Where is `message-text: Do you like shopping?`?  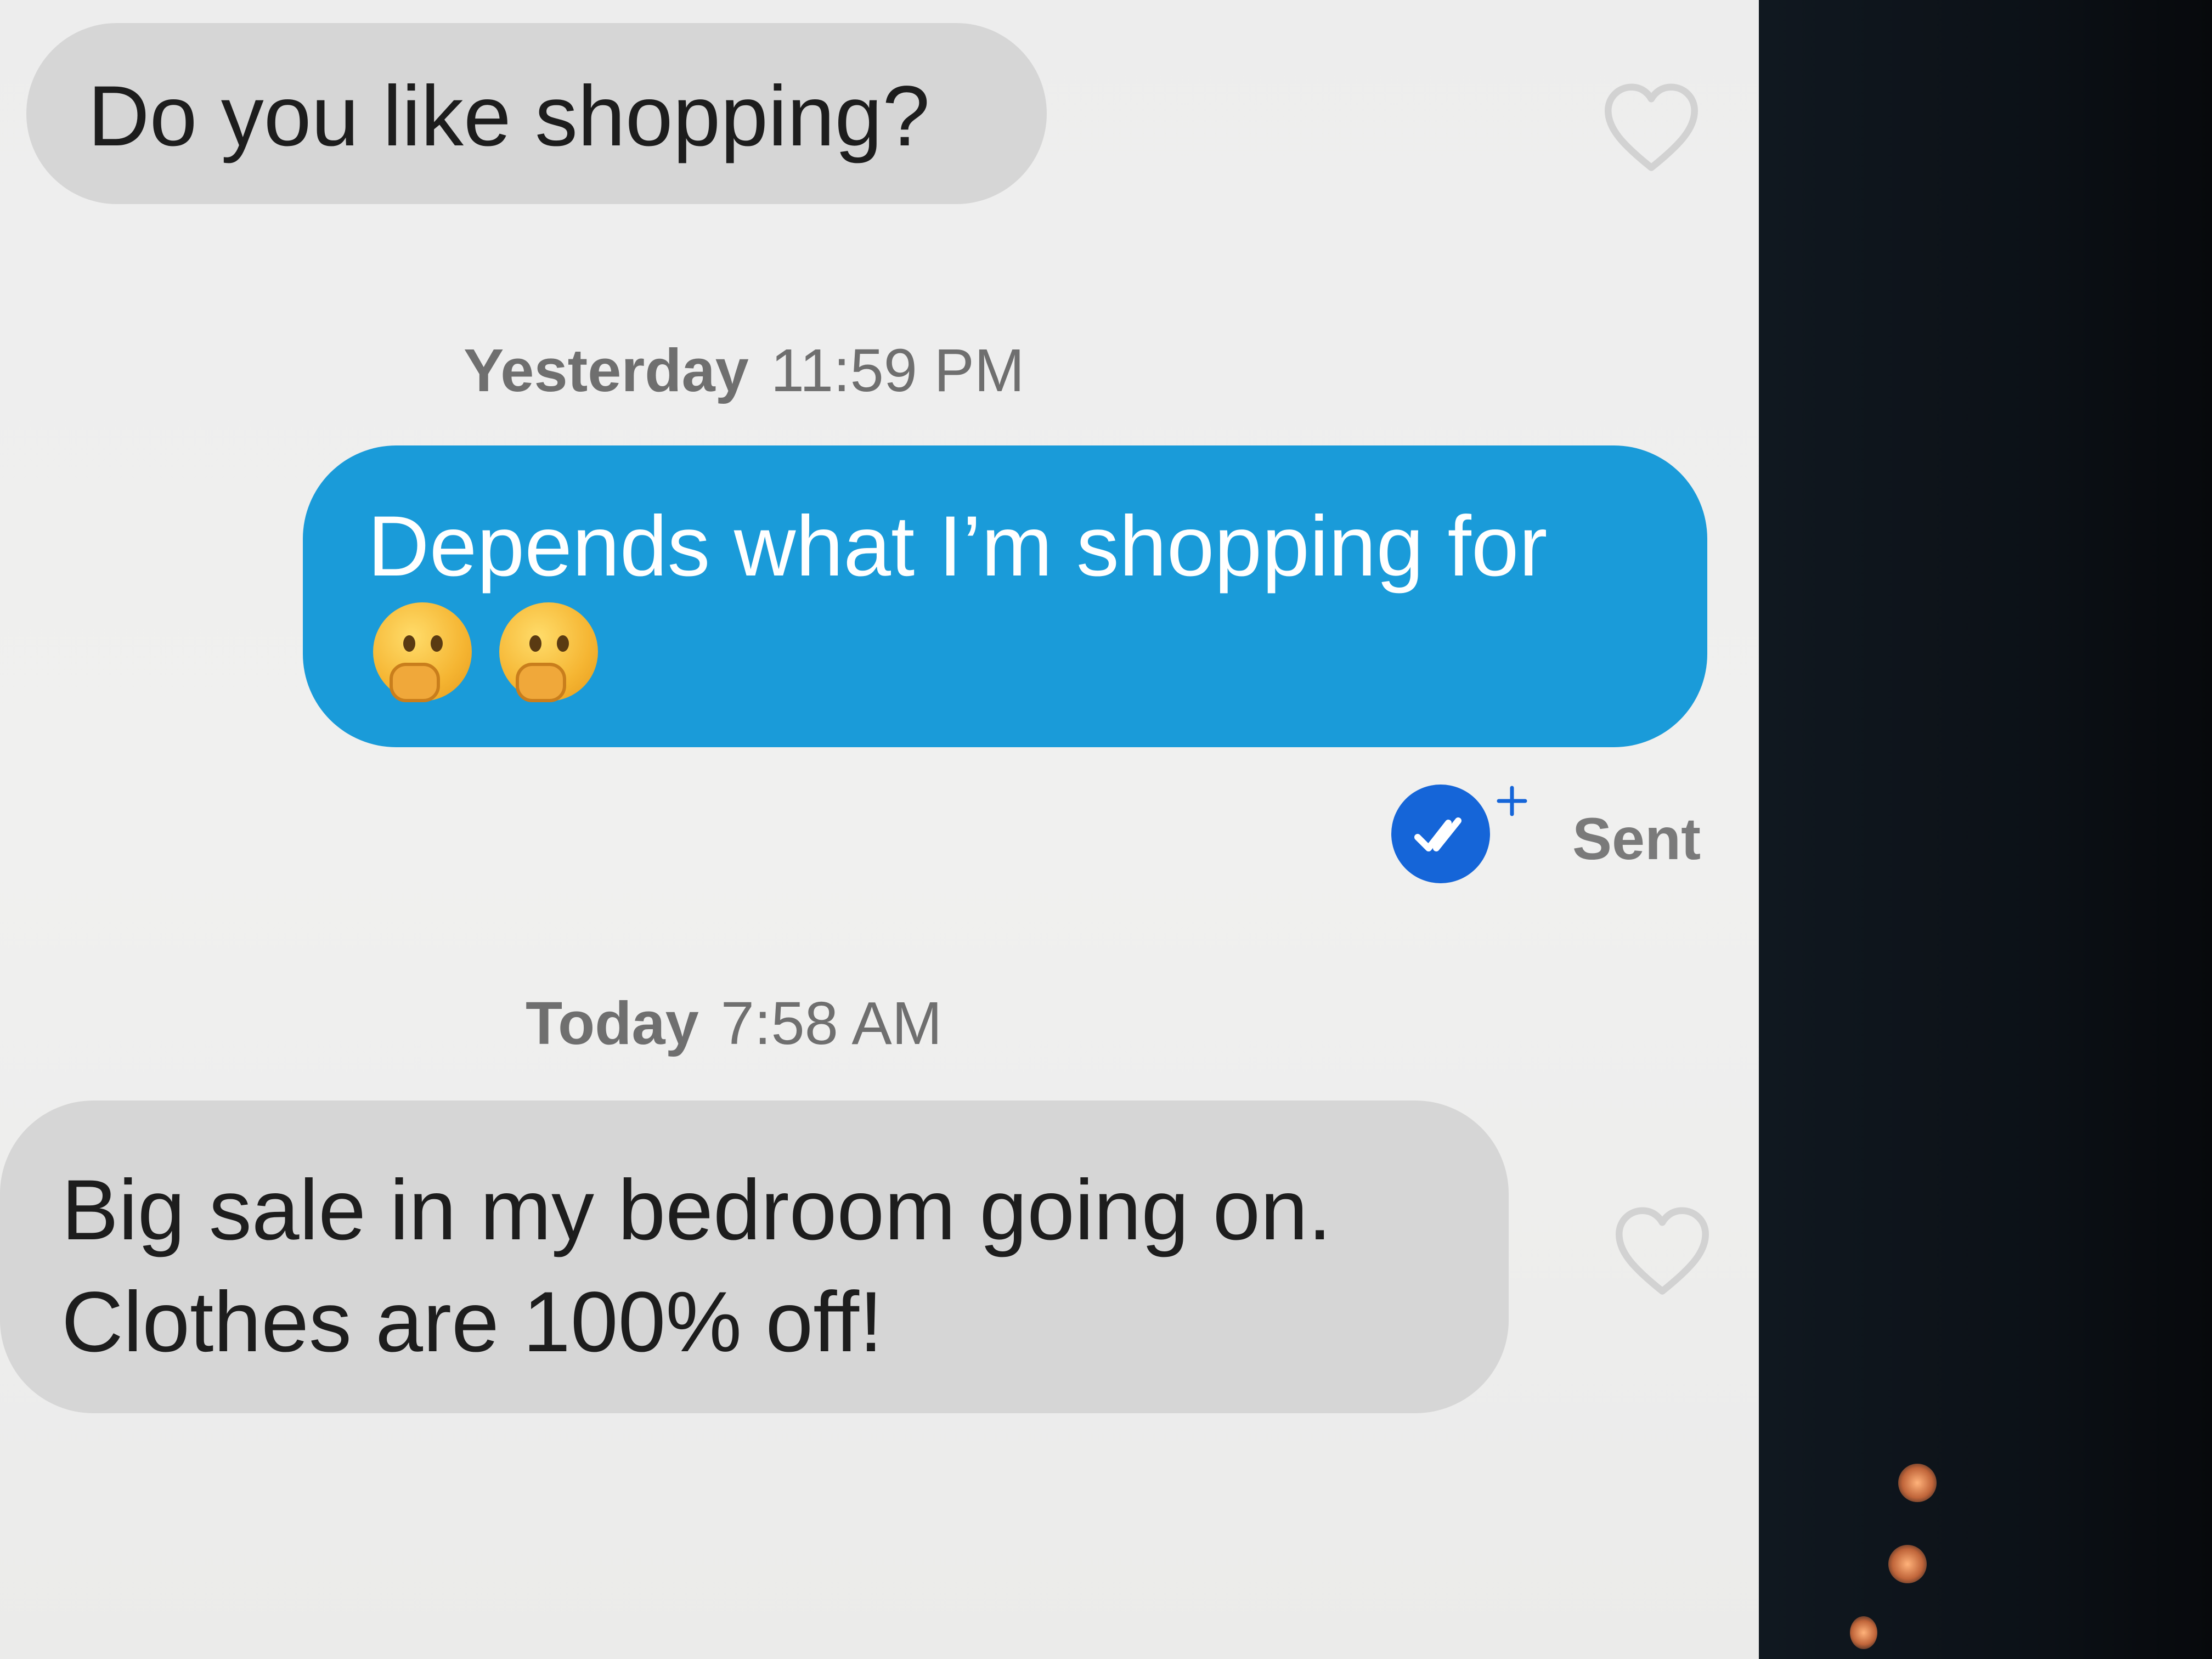
message-text: Do you like shopping? is located at coordinates (509, 116).